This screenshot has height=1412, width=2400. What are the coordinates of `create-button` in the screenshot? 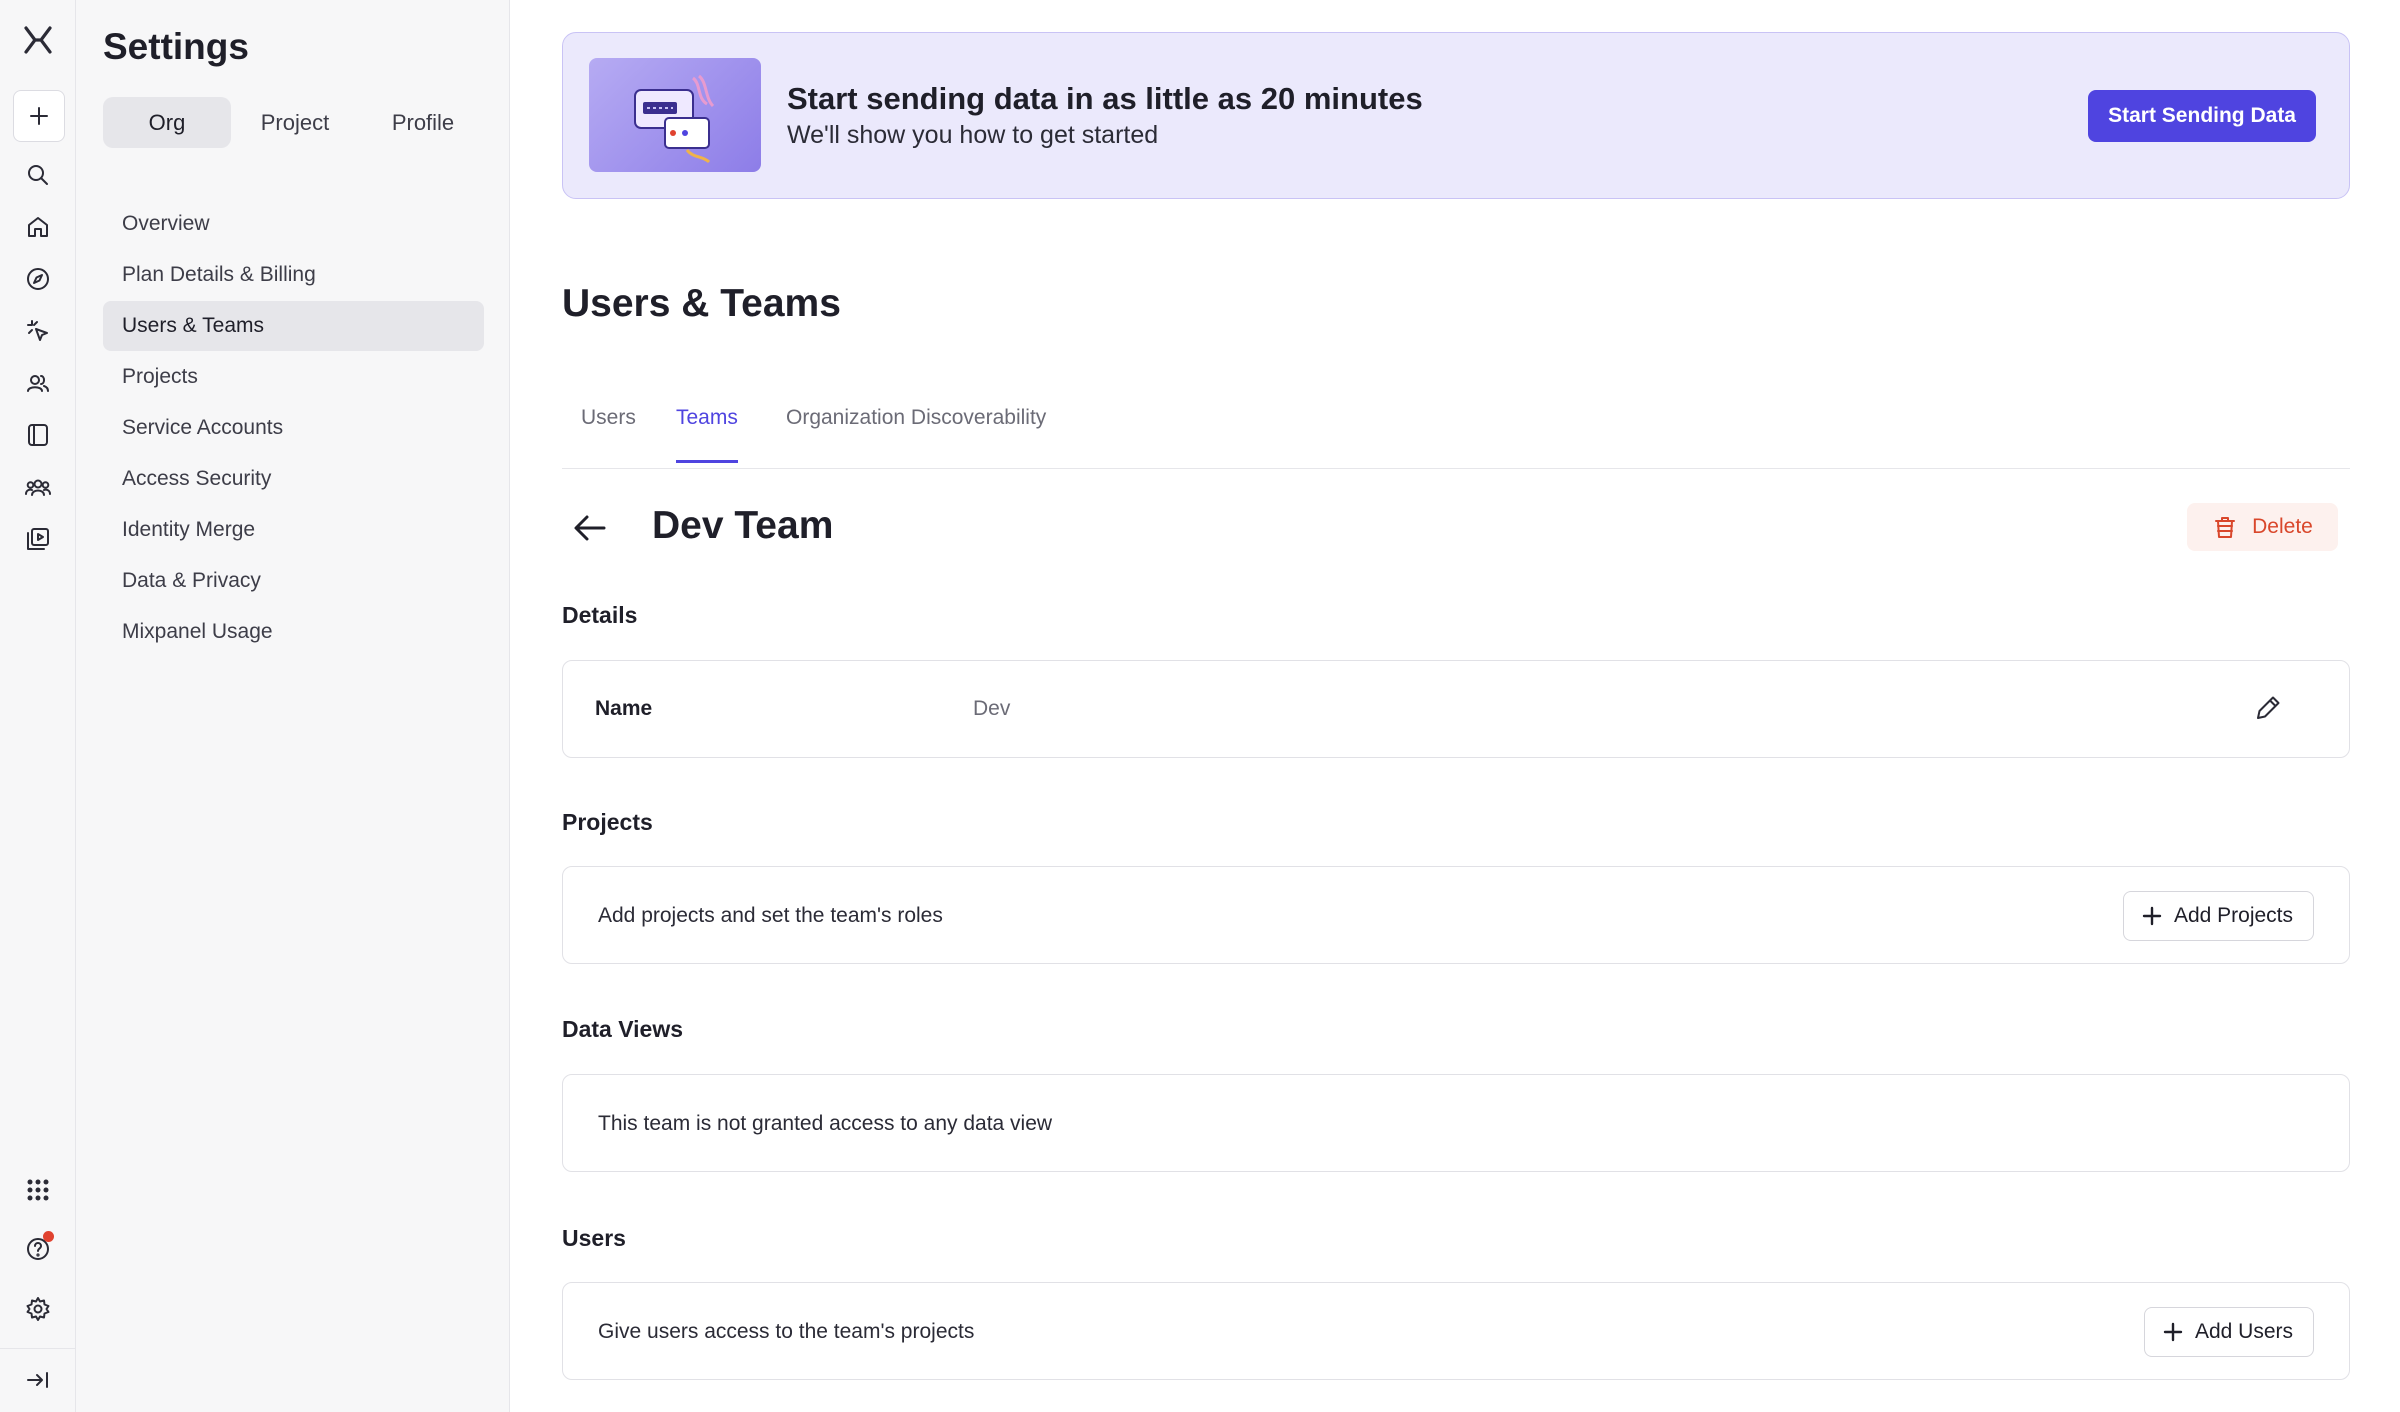 It's located at (39, 116).